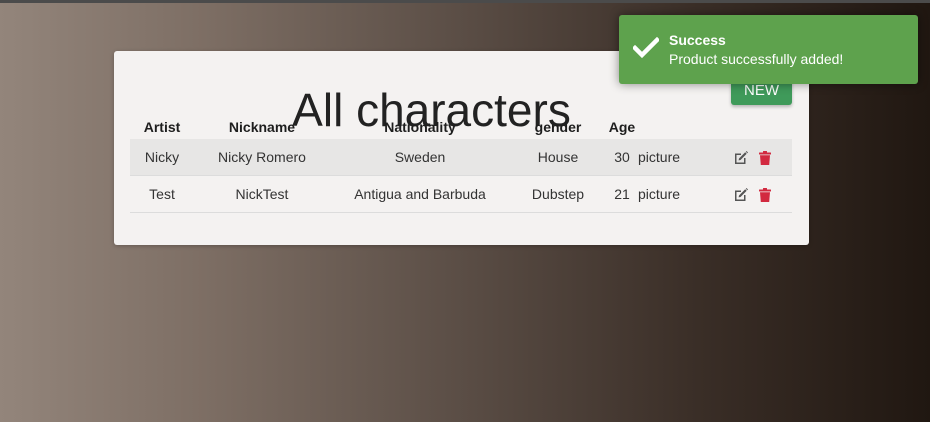 Image resolution: width=930 pixels, height=422 pixels. I want to click on column-header-gender: gender, so click(558, 126).